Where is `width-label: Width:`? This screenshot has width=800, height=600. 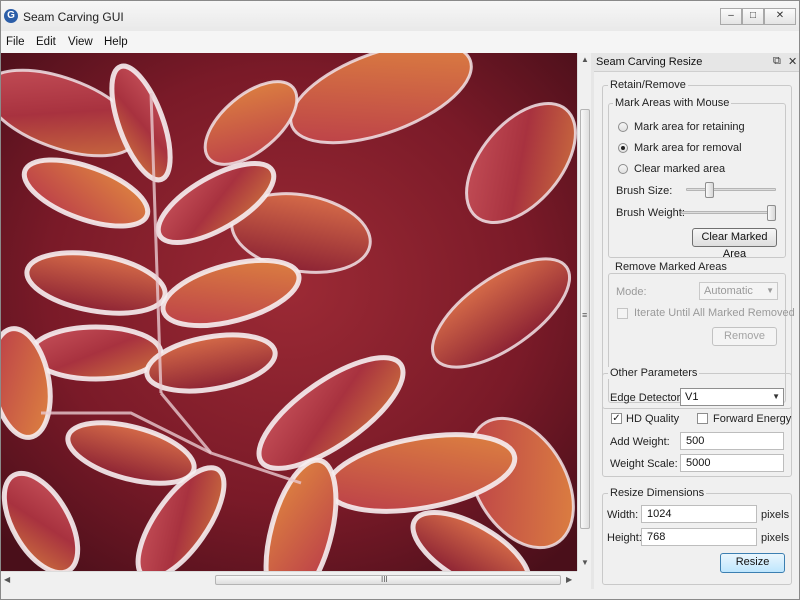 width-label: Width: is located at coordinates (623, 515).